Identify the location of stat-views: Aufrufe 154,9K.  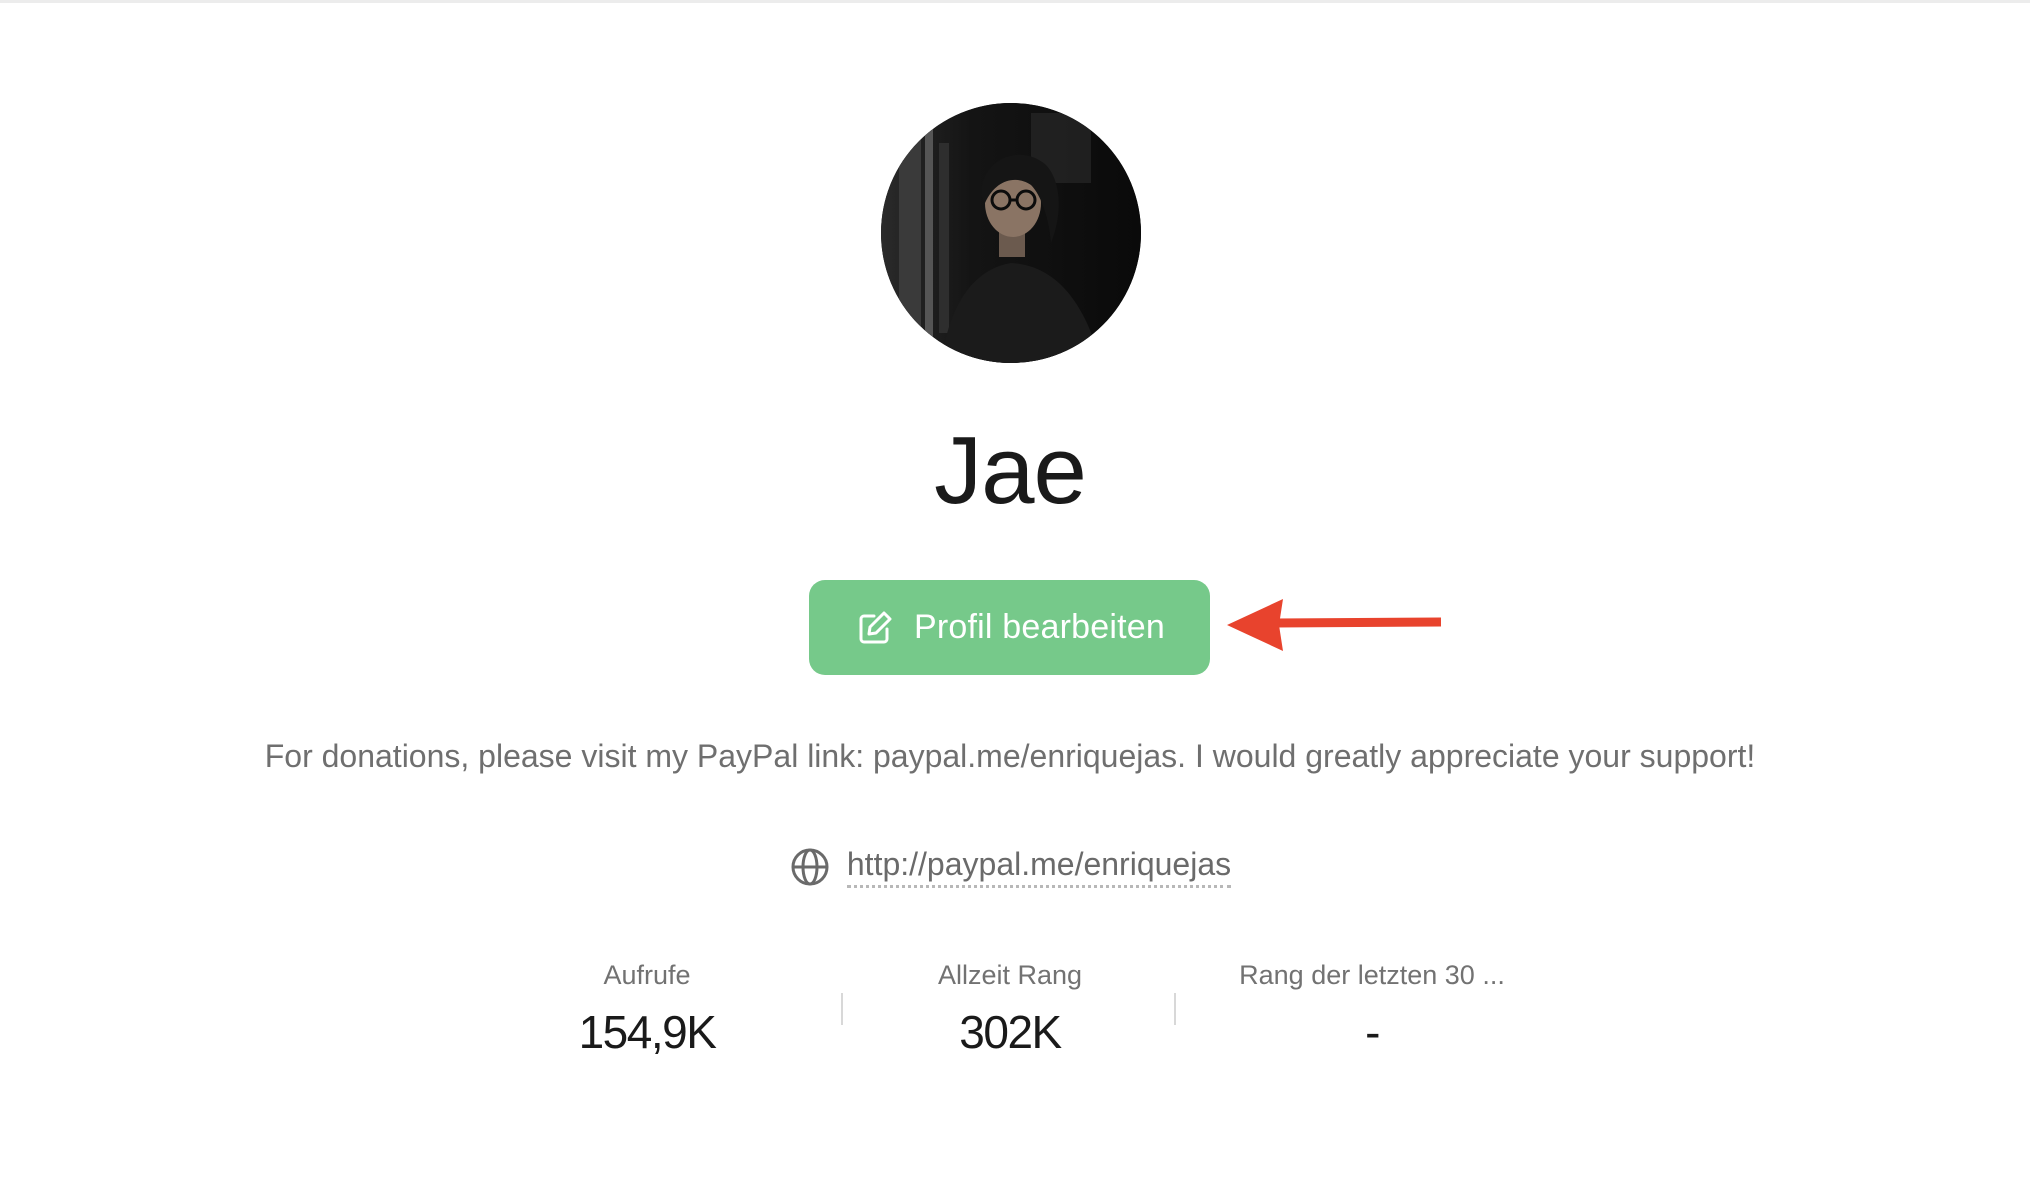
(647, 1009).